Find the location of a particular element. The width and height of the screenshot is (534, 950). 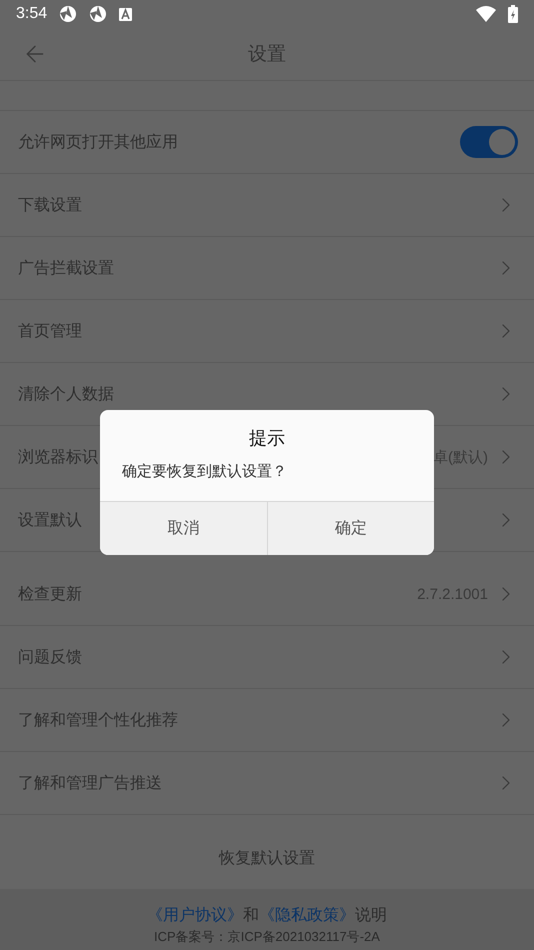

row-label: 首页管理 is located at coordinates (50, 331).